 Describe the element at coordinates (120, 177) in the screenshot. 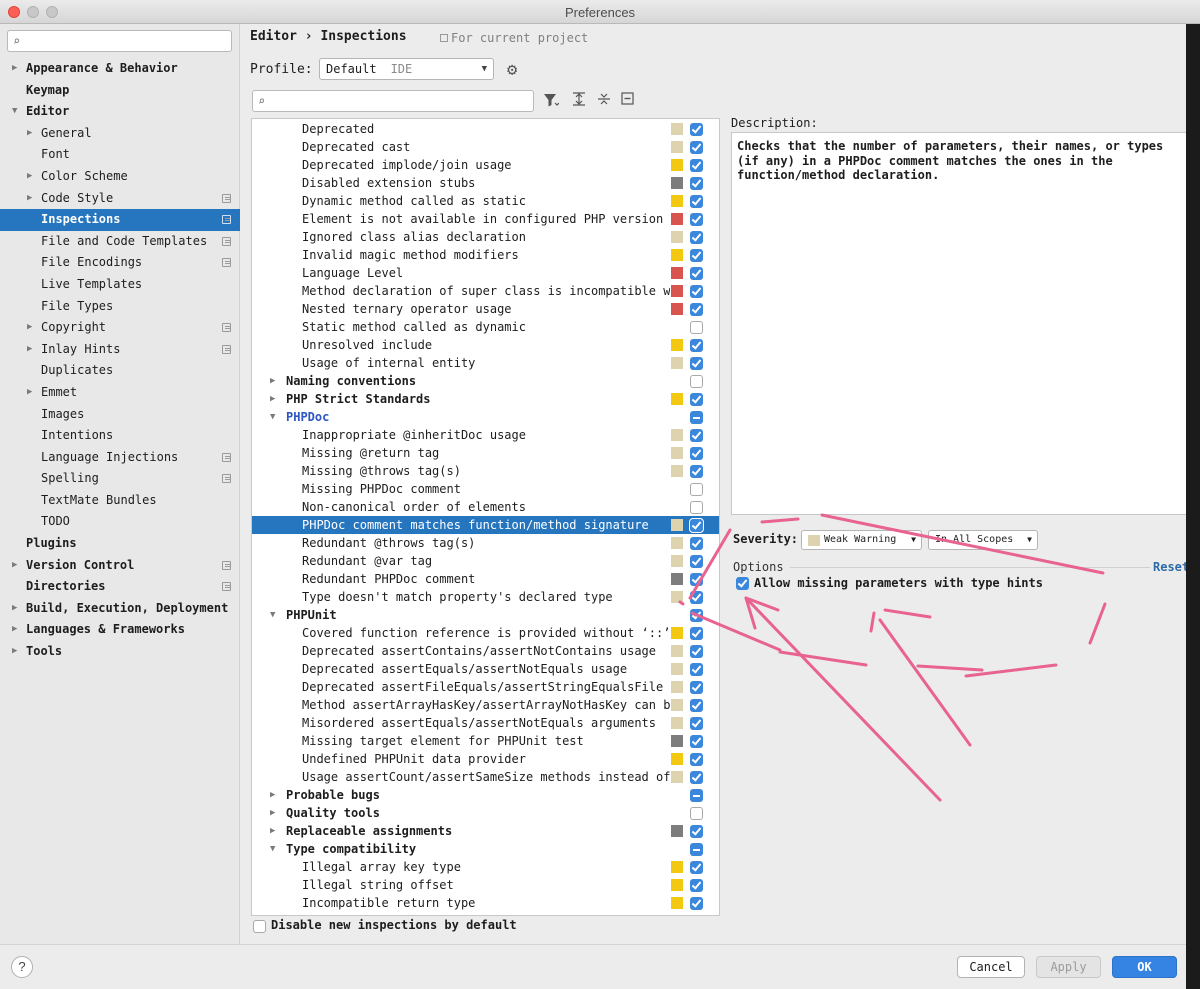

I see `sidebar-item-color-scheme: ▶ Color Scheme` at that location.